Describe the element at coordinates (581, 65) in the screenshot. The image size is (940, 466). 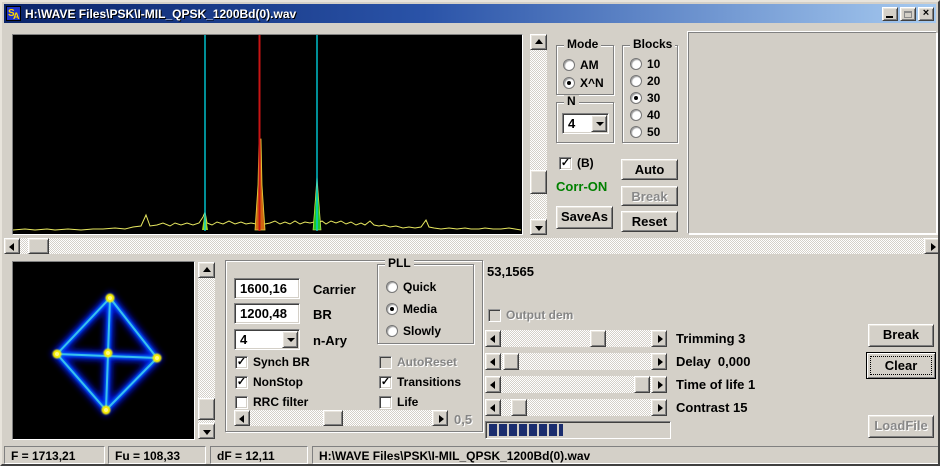
I see `radio-am: AM` at that location.